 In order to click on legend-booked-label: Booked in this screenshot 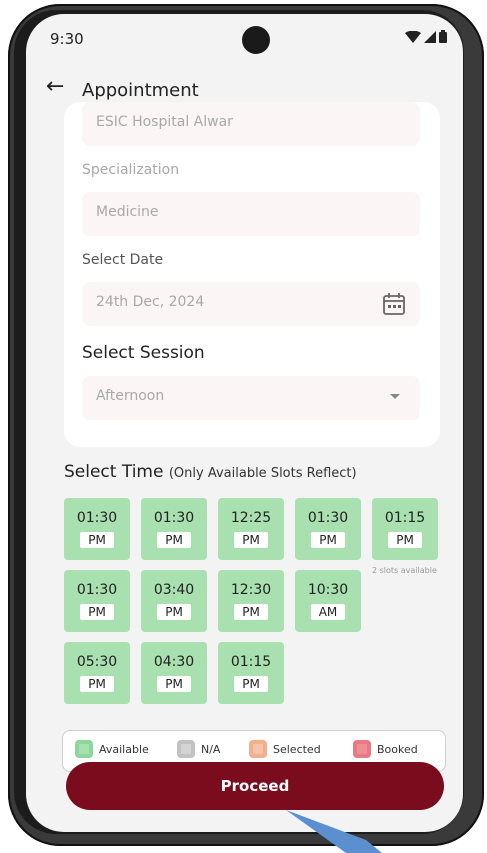, I will do `click(397, 749)`.